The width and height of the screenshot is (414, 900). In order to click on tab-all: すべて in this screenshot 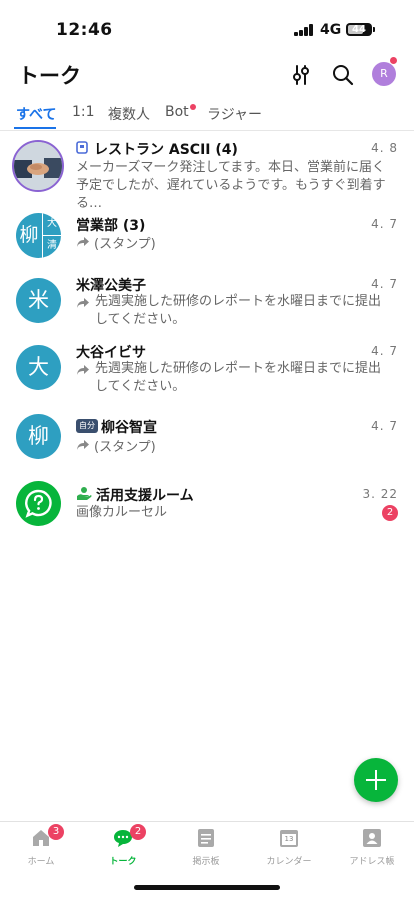, I will do `click(36, 114)`.